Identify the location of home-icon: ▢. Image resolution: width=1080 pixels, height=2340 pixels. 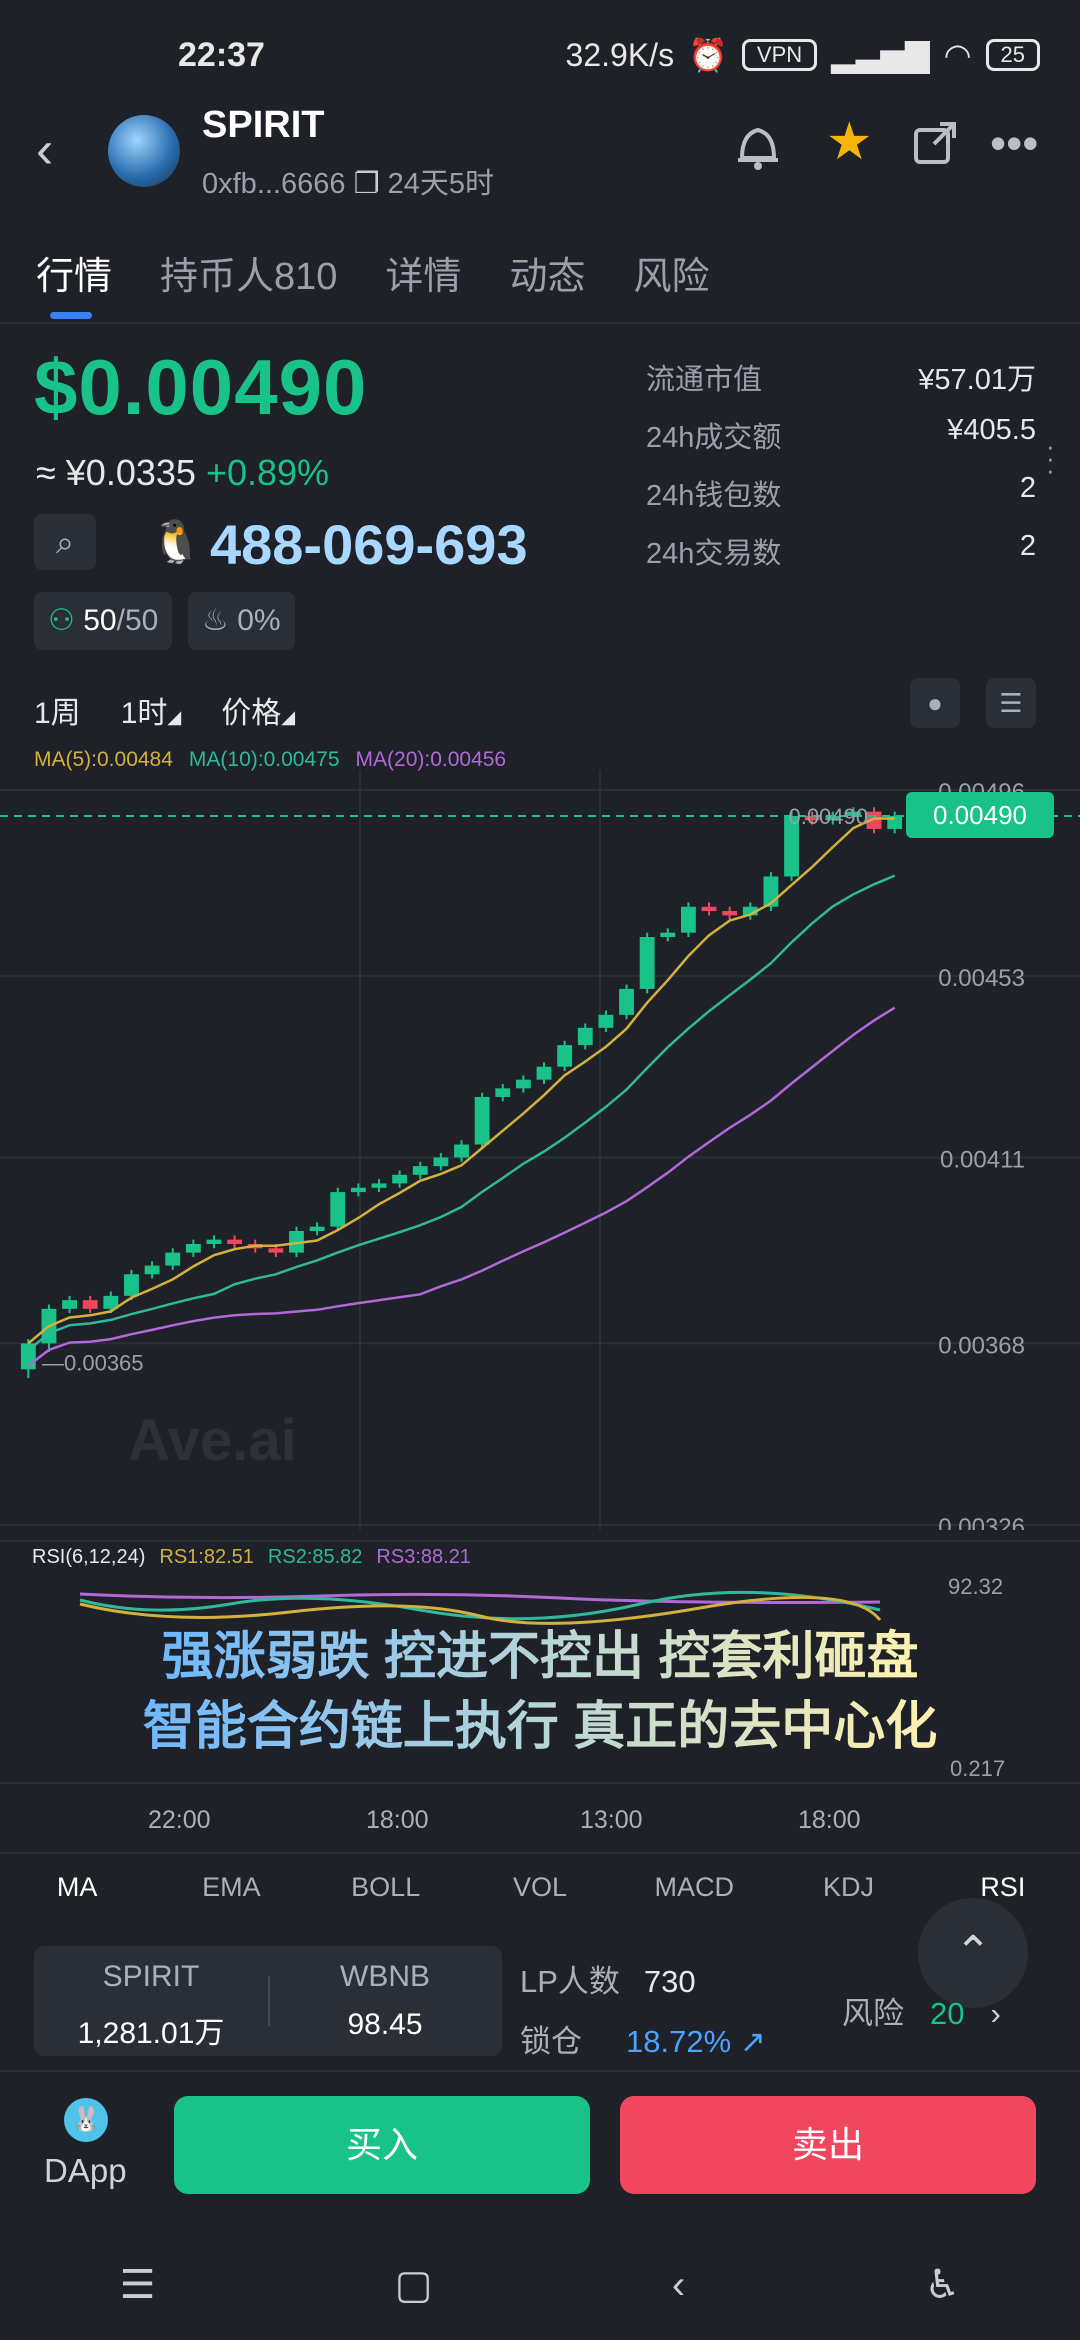
(414, 2285).